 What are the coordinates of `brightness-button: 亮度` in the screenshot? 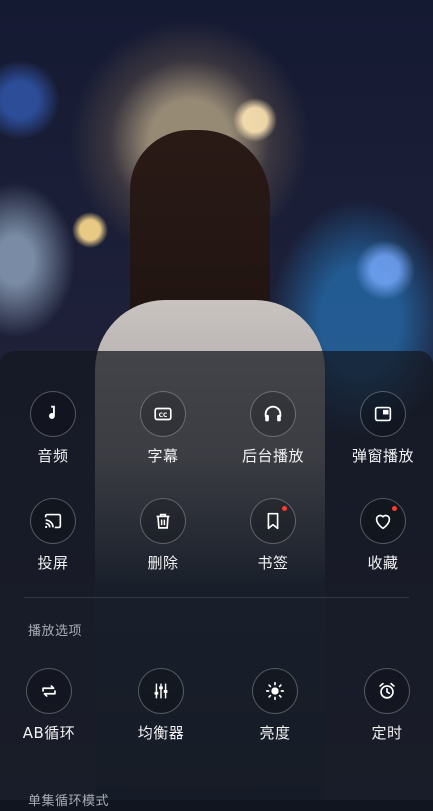 It's located at (275, 708).